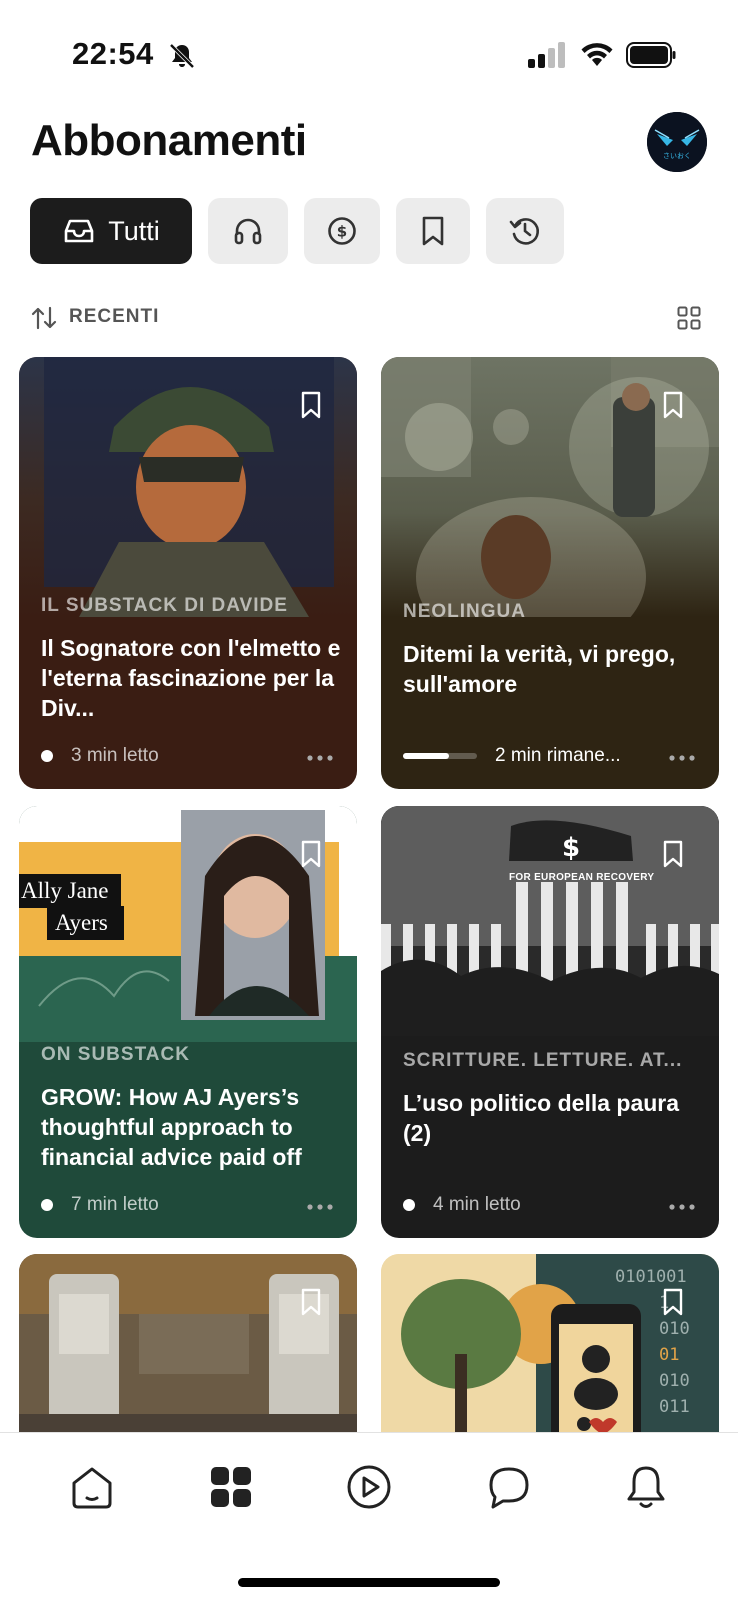  I want to click on filter-paid-chip: $, so click(342, 231).